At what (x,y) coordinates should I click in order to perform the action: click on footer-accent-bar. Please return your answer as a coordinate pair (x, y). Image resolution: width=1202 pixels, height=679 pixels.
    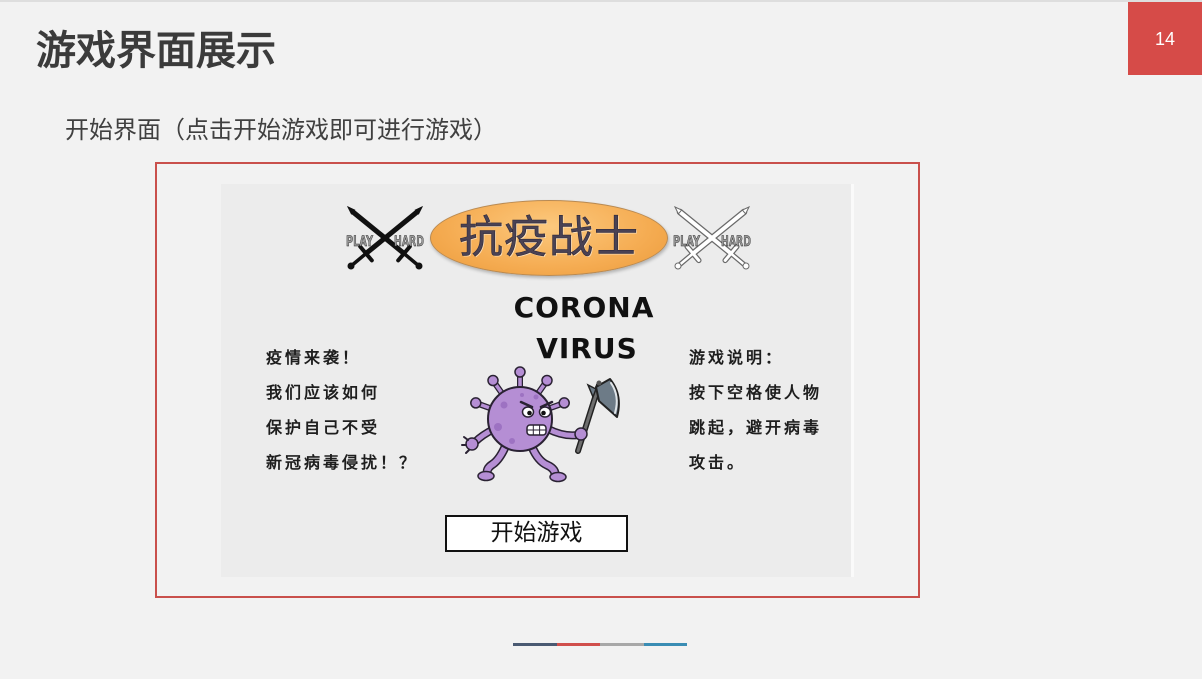
    Looking at the image, I should click on (600, 644).